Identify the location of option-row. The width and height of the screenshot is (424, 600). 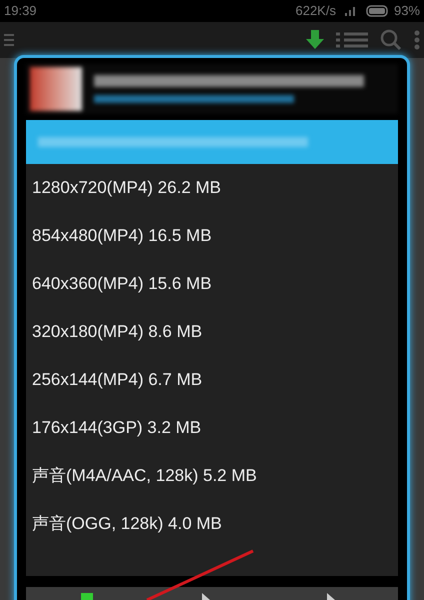
(212, 142).